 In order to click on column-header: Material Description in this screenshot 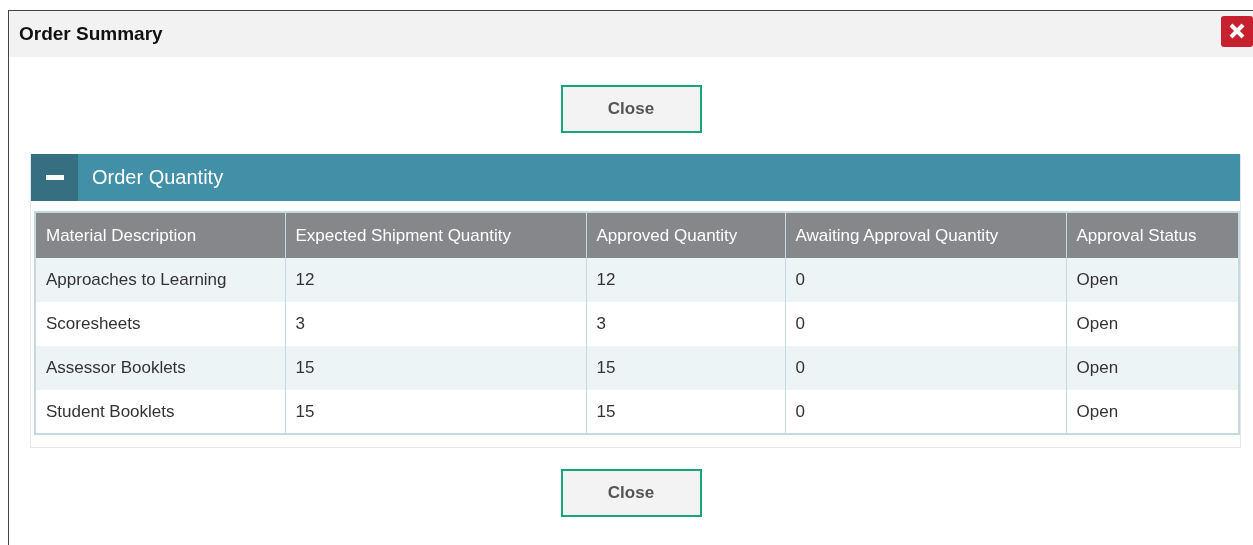, I will do `click(160, 235)`.